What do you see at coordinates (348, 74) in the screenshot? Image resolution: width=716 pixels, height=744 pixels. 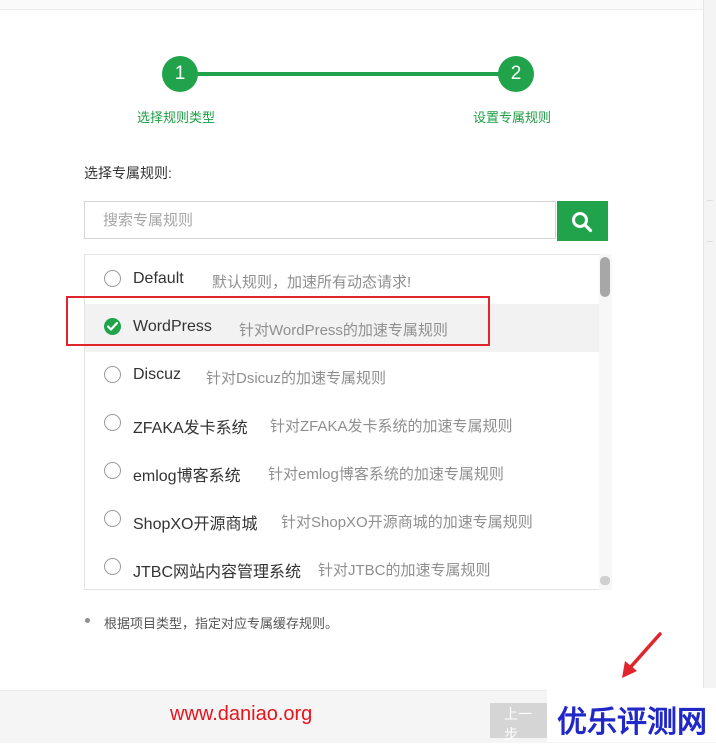 I see `stepper-progress-line` at bounding box center [348, 74].